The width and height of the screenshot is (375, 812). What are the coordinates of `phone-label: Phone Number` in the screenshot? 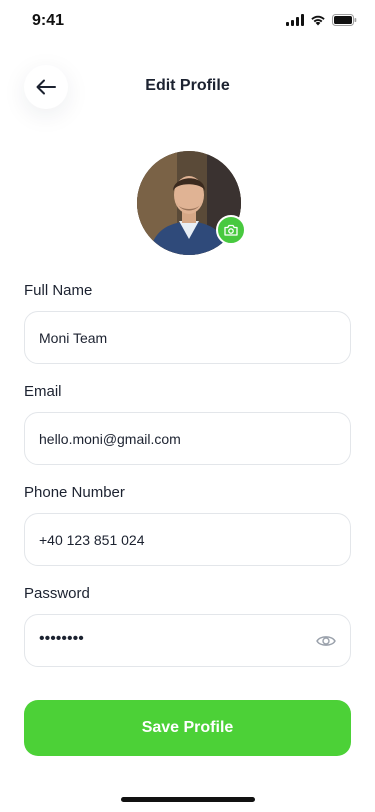 It's located at (74, 492).